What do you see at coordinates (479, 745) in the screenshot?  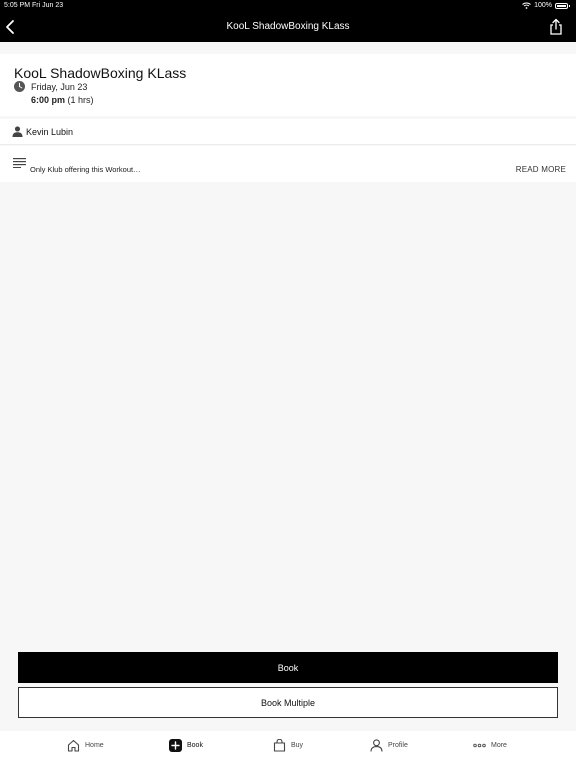 I see `ellipsis-icon` at bounding box center [479, 745].